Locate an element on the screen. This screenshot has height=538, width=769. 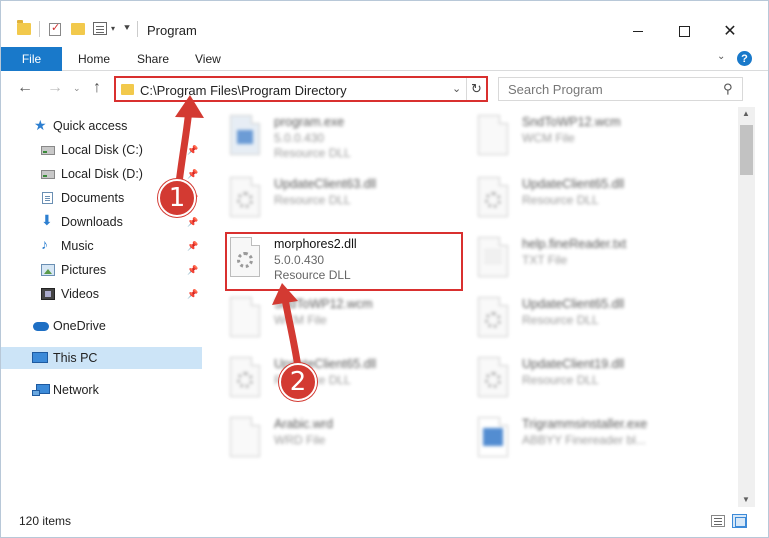
large-icons-view-icon is located at coordinates (739, 521).